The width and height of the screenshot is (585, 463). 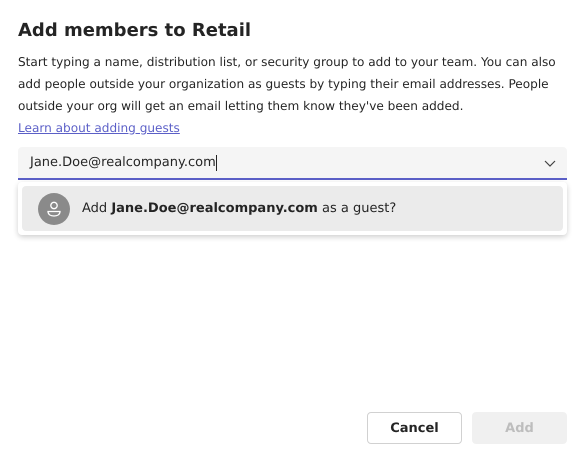 I want to click on person-avatar-icon, so click(x=54, y=208).